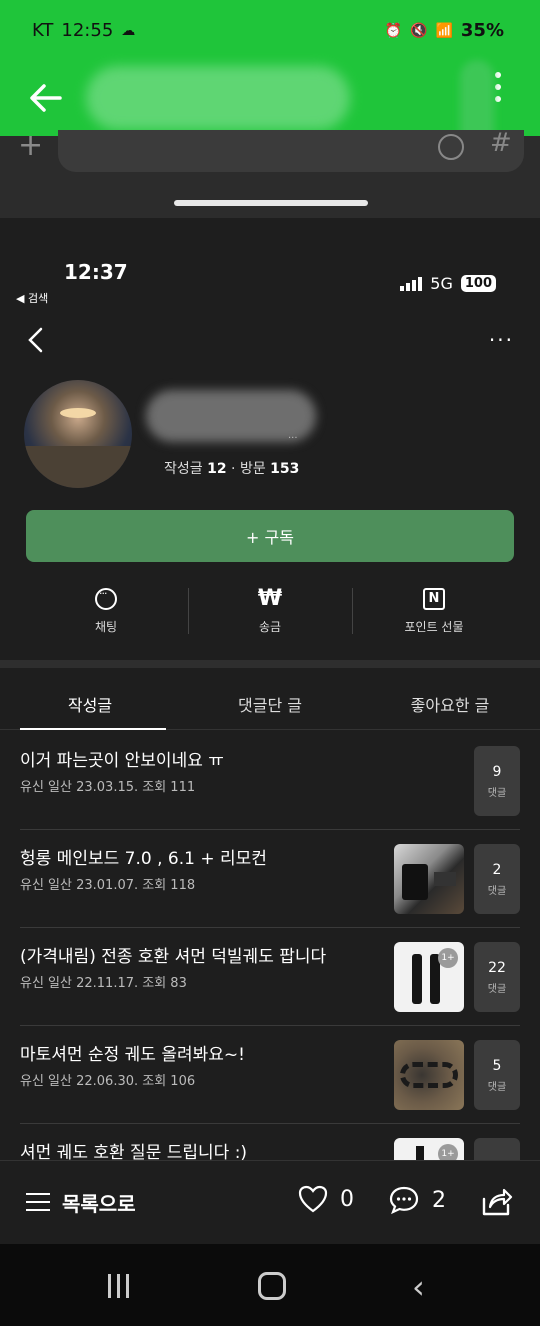 The image size is (540, 1326). What do you see at coordinates (482, 30) in the screenshot?
I see `outer-battery: 35%` at bounding box center [482, 30].